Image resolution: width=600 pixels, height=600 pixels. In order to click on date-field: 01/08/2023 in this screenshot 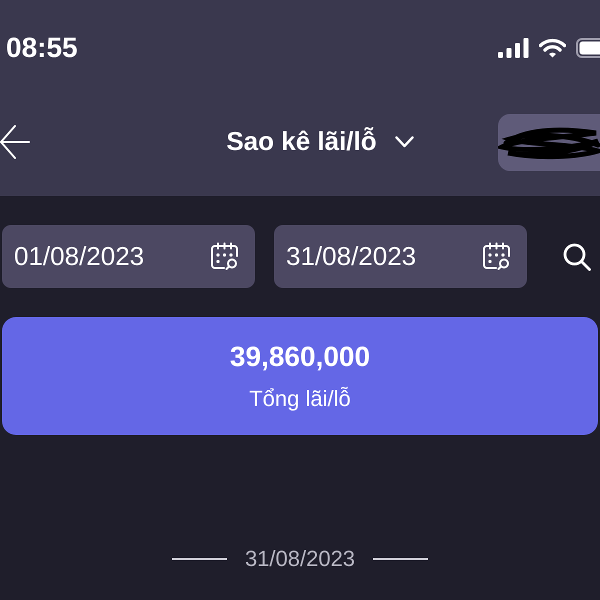, I will do `click(128, 256)`.